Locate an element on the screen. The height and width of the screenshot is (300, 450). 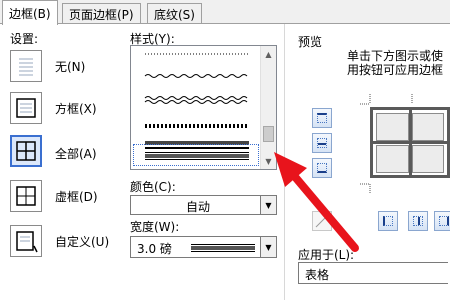
inside-horizontal-border-button is located at coordinates (322, 143).